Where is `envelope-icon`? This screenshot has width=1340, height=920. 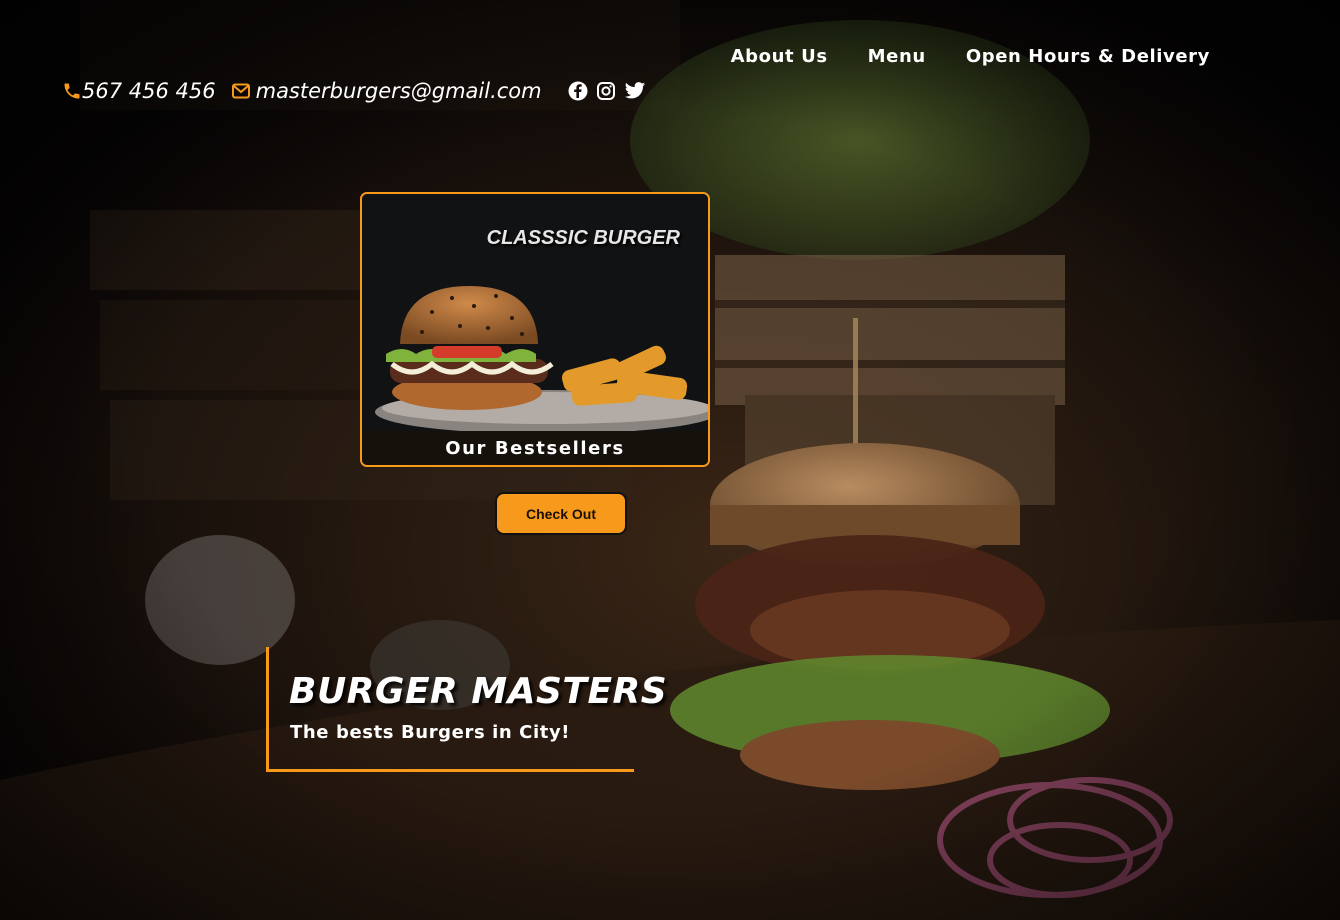
envelope-icon is located at coordinates (240, 91).